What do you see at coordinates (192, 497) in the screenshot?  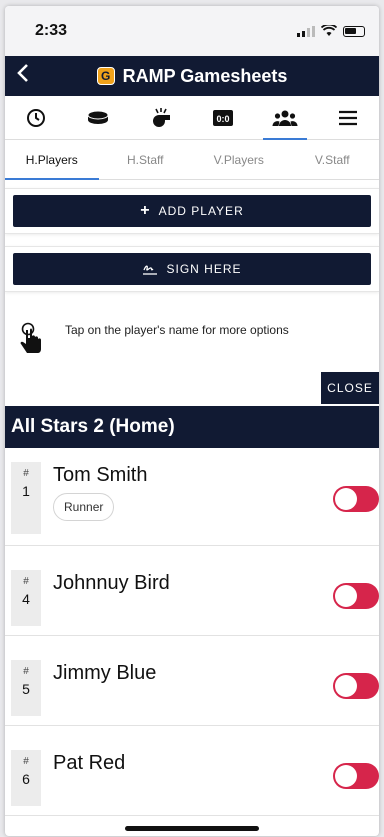 I see `player-row: # 1 Tom Smith Runner` at bounding box center [192, 497].